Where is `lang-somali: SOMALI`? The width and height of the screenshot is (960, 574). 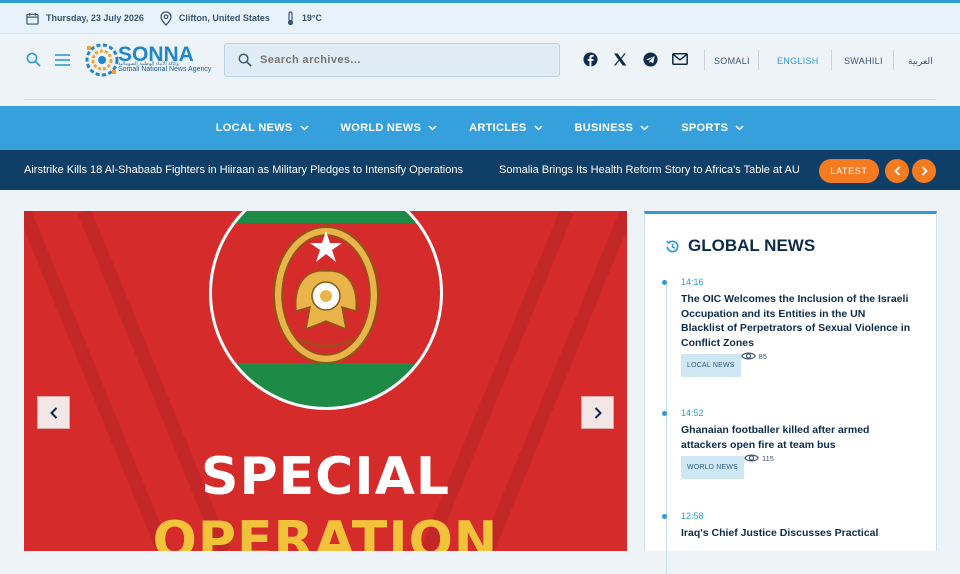 lang-somali: SOMALI is located at coordinates (732, 61).